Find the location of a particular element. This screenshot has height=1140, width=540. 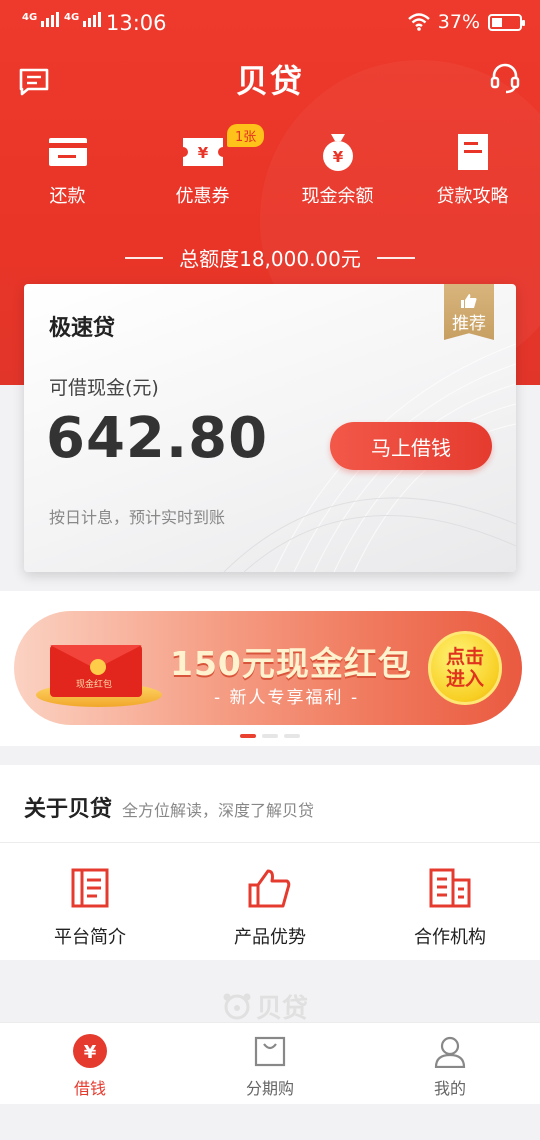

message-button is located at coordinates (34, 82).